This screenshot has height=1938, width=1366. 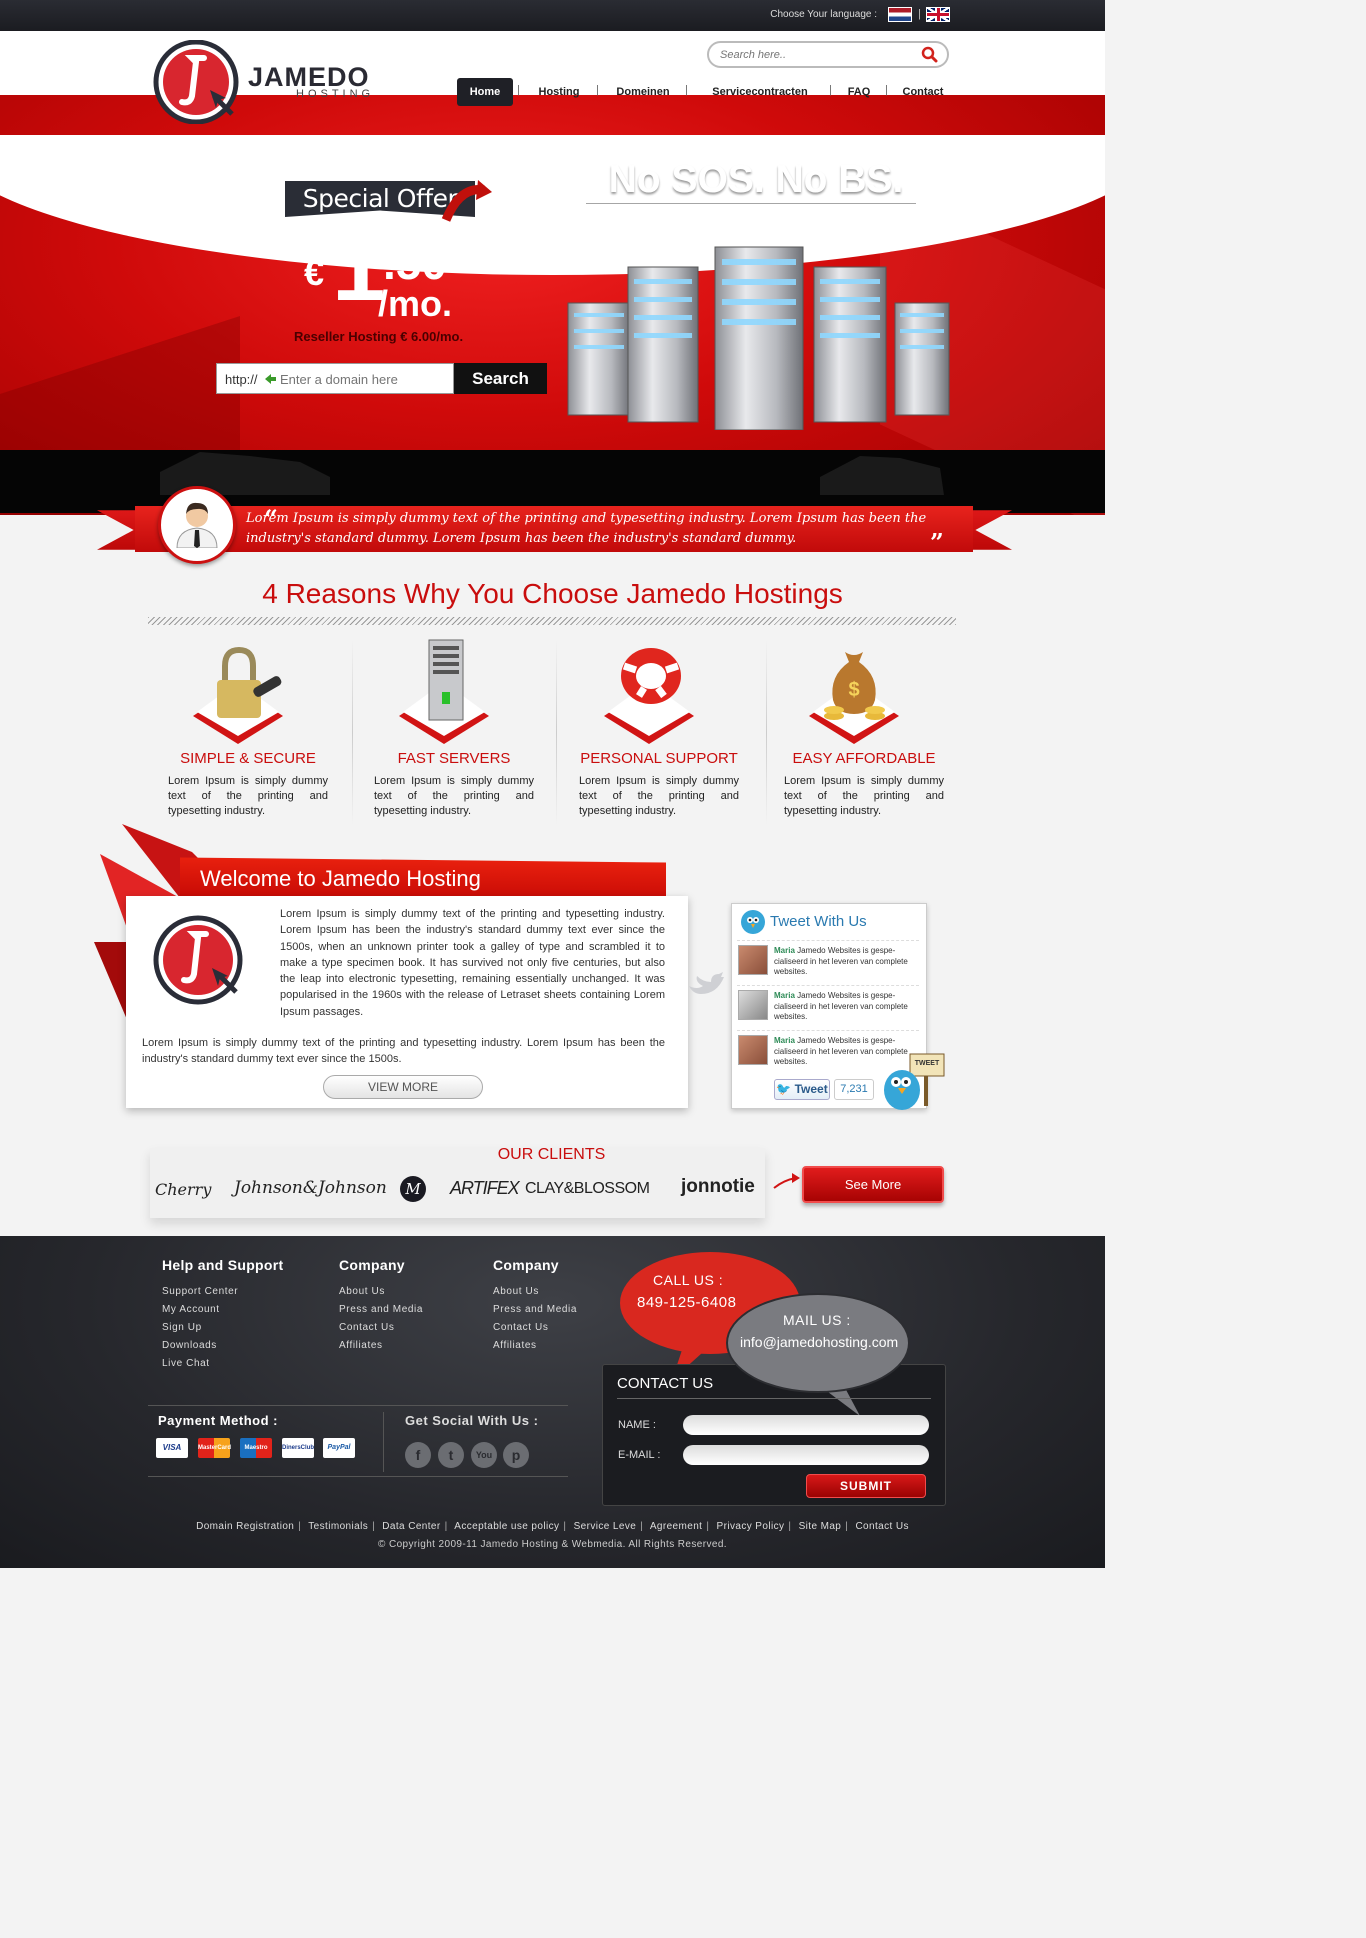 What do you see at coordinates (552, 621) in the screenshot?
I see `hatched-divider` at bounding box center [552, 621].